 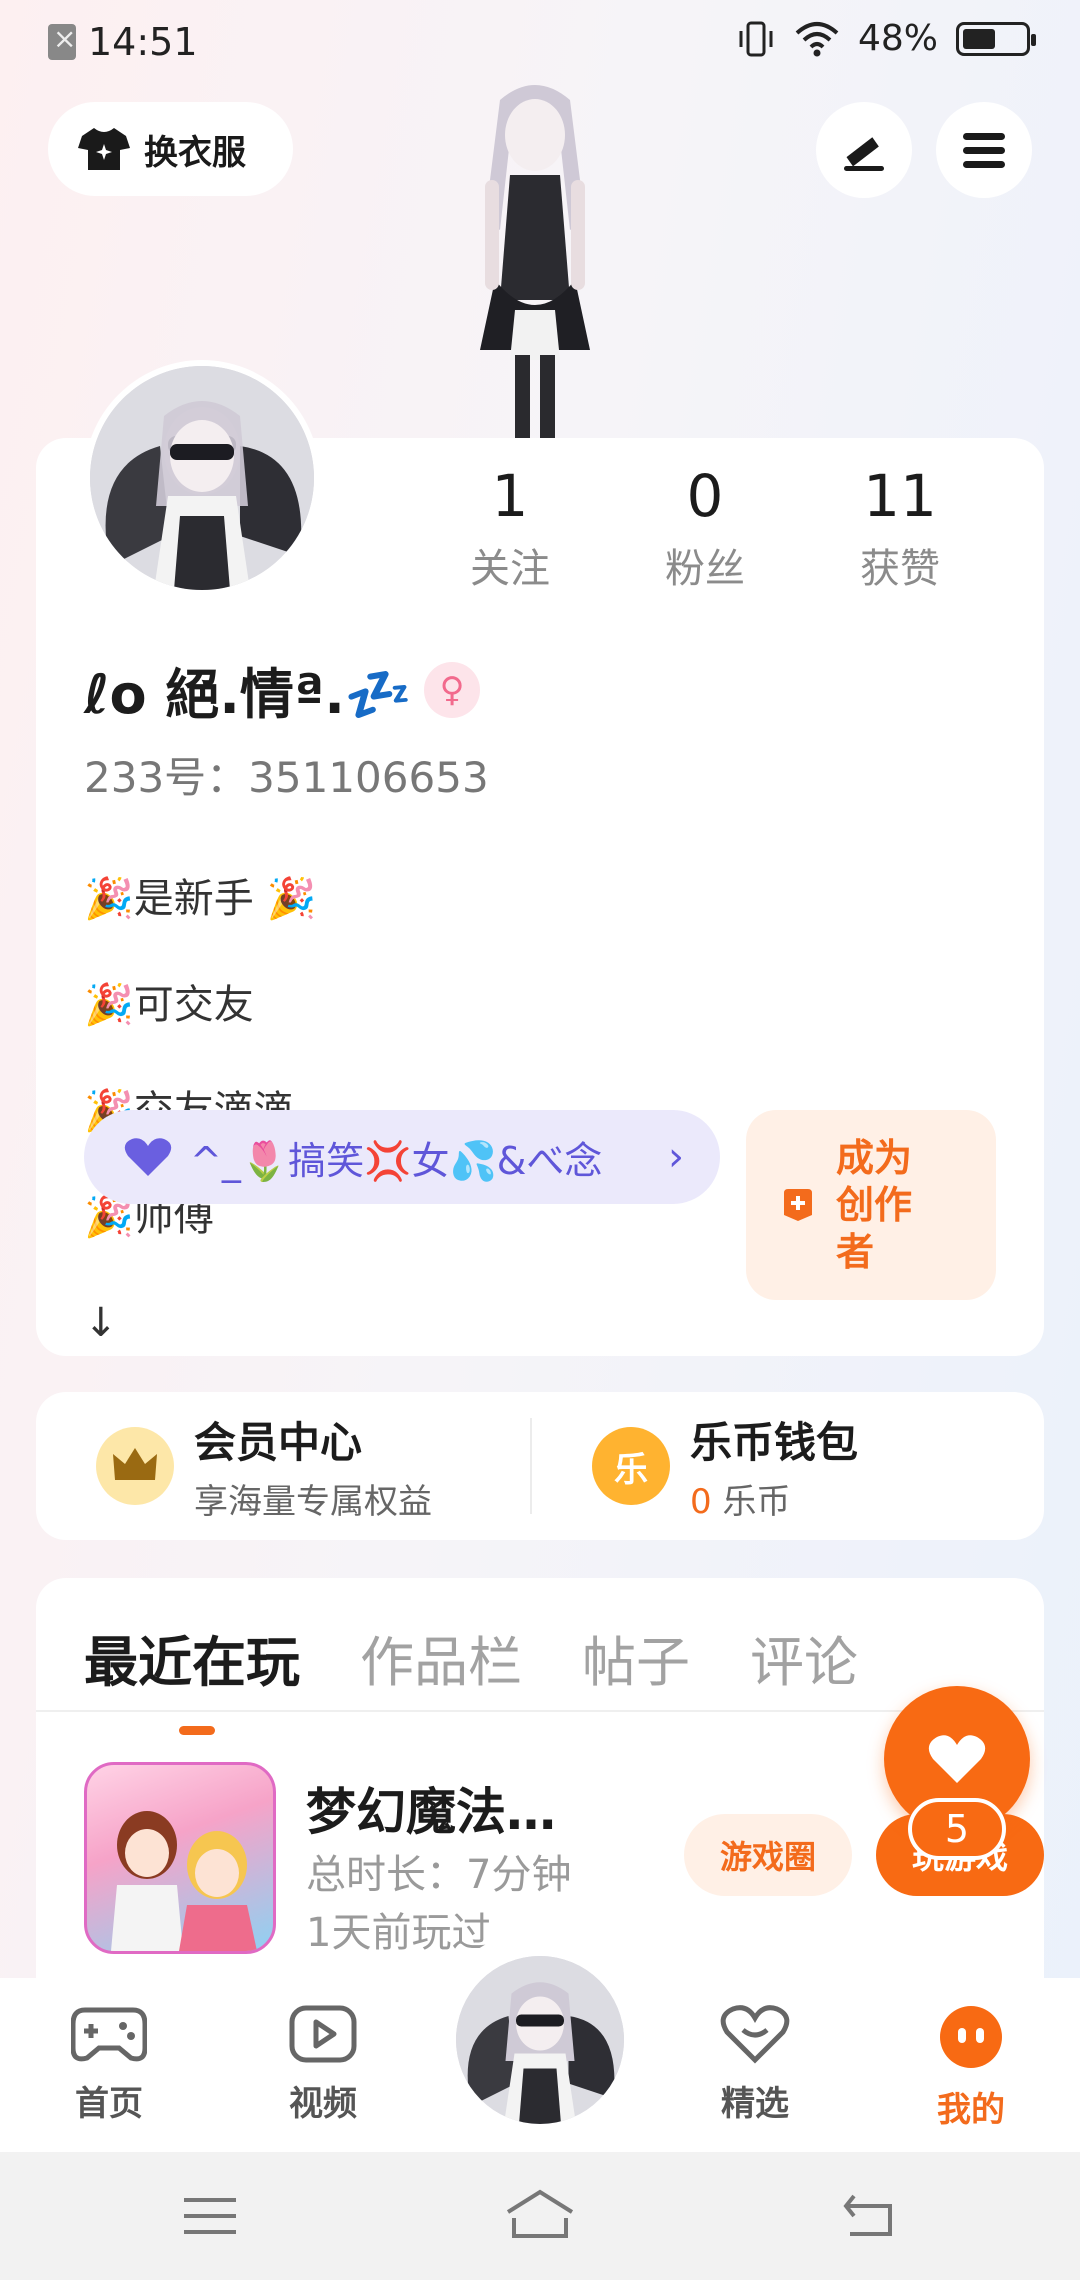 What do you see at coordinates (971, 2037) in the screenshot?
I see `face-icon` at bounding box center [971, 2037].